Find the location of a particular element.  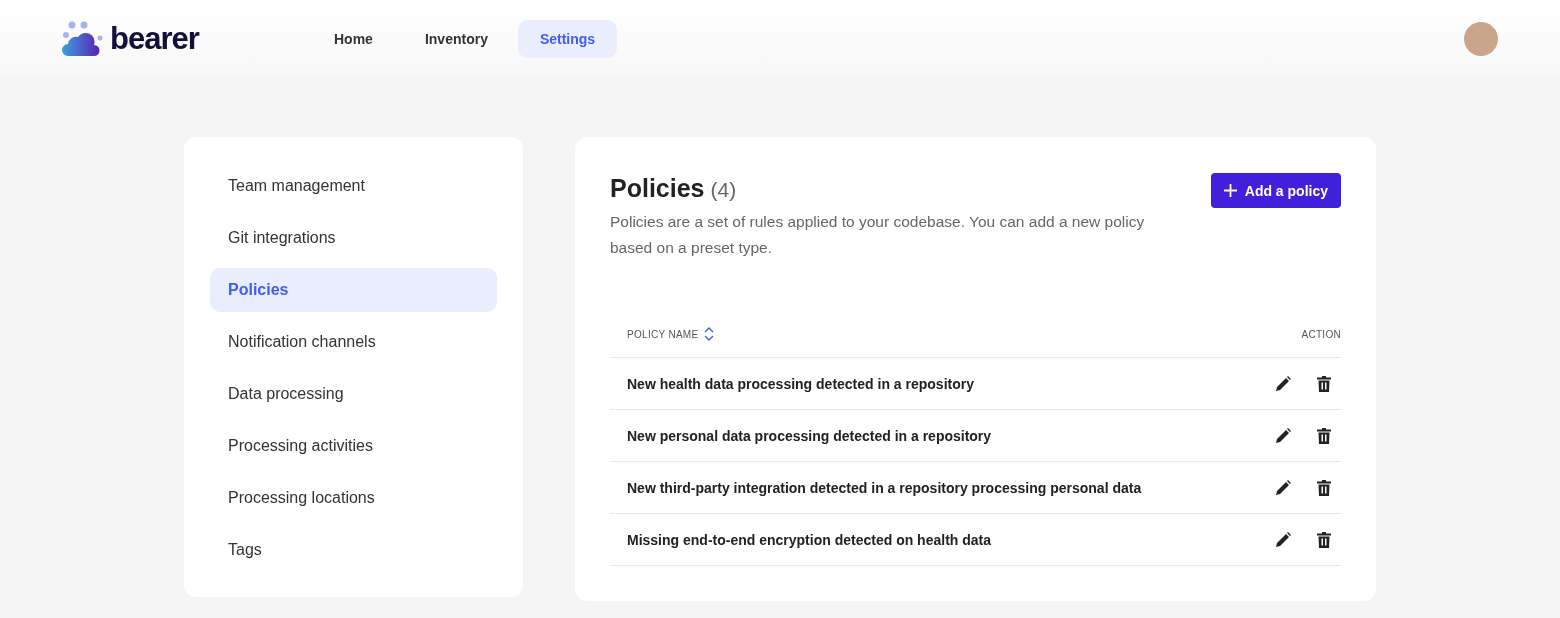

page-title: Policies is located at coordinates (657, 188).